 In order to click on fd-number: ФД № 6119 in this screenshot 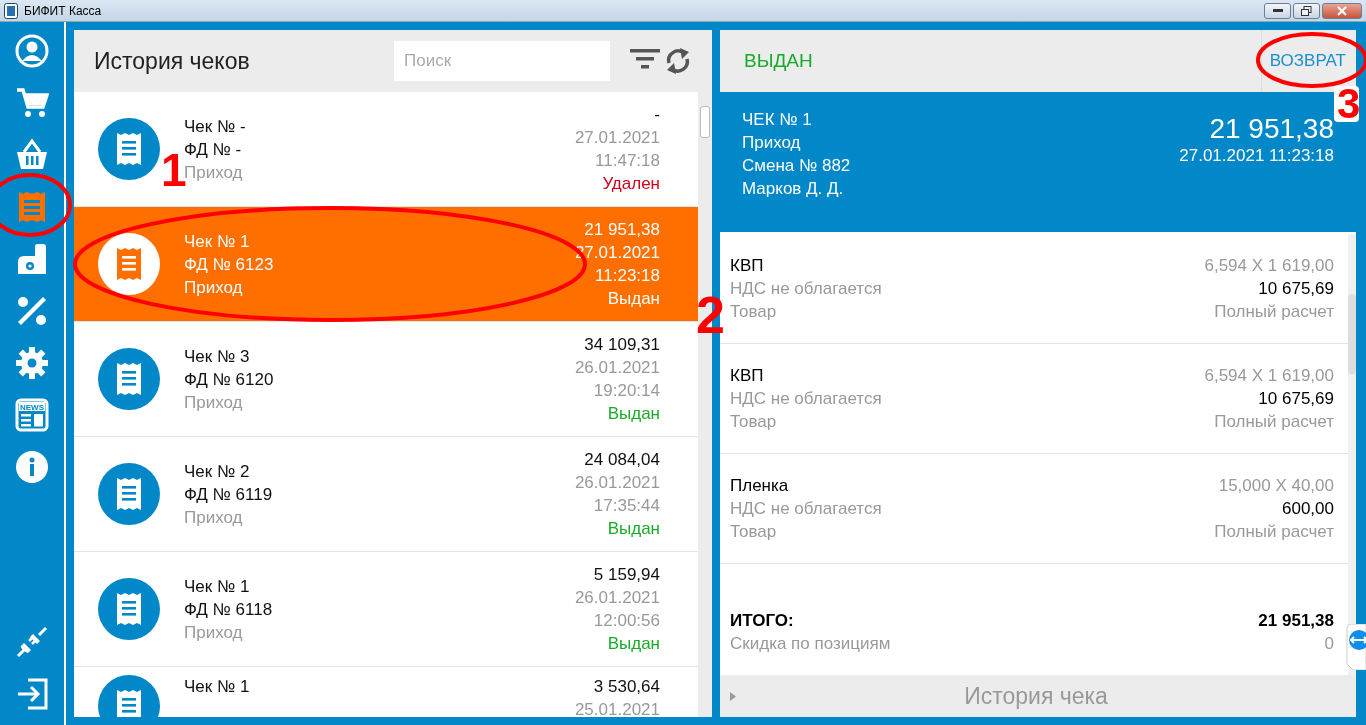, I will do `click(228, 494)`.